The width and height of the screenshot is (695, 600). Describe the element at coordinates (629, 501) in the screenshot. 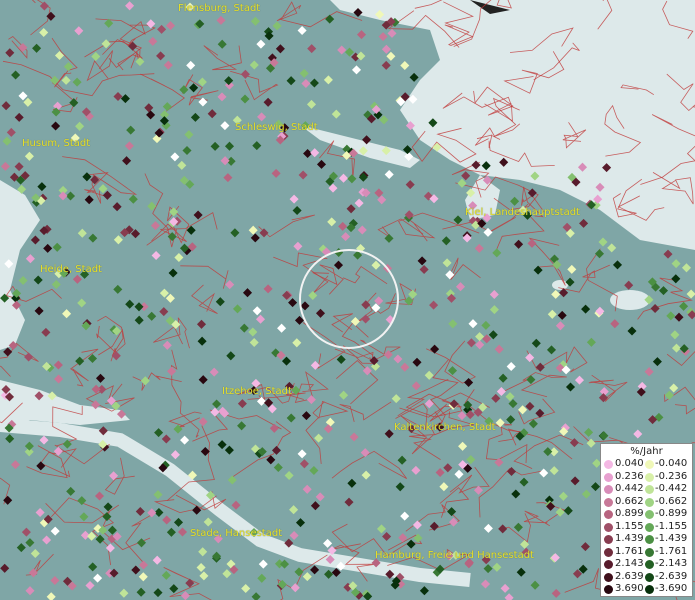

I see `legend-value-positive: 0.662` at that location.